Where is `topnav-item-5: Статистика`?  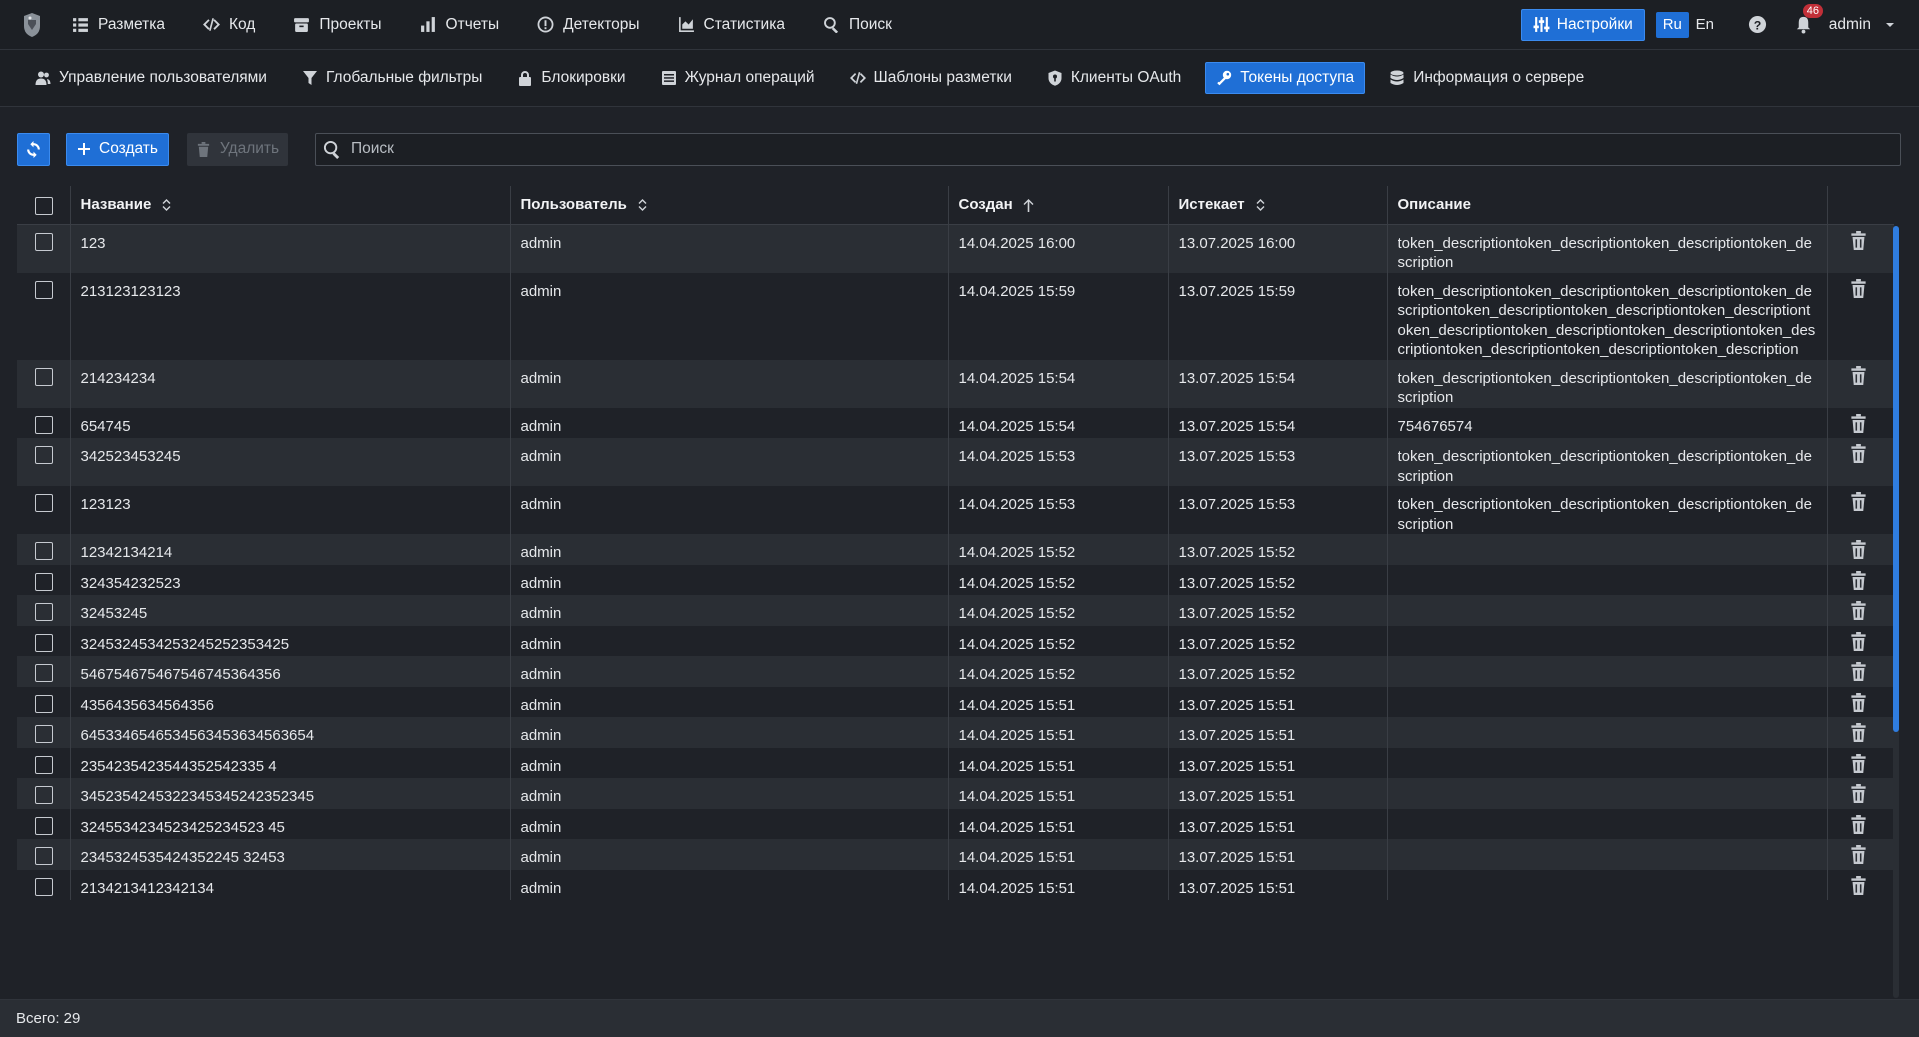
topnav-item-5: Статистика is located at coordinates (731, 25).